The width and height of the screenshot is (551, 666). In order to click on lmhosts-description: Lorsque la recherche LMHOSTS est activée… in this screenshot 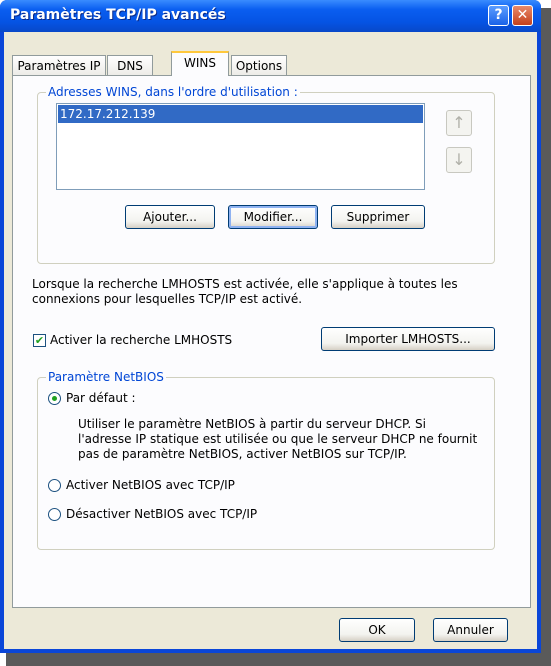, I will do `click(245, 291)`.